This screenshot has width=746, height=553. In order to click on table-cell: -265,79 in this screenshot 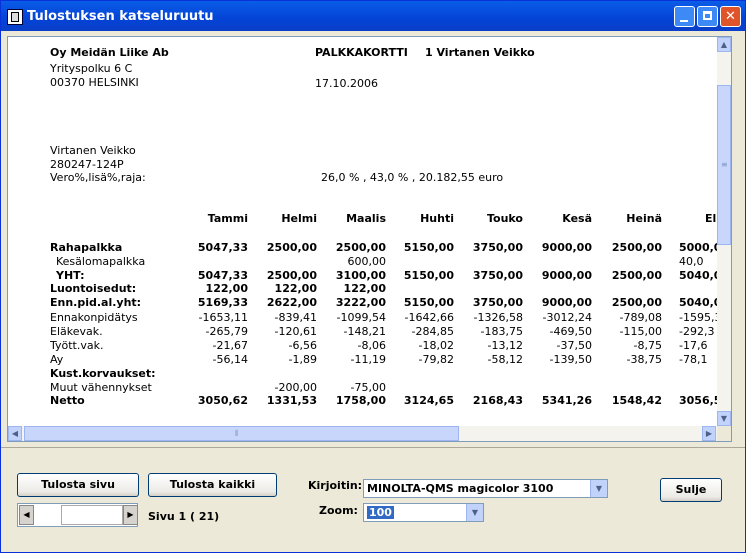, I will do `click(226, 331)`.